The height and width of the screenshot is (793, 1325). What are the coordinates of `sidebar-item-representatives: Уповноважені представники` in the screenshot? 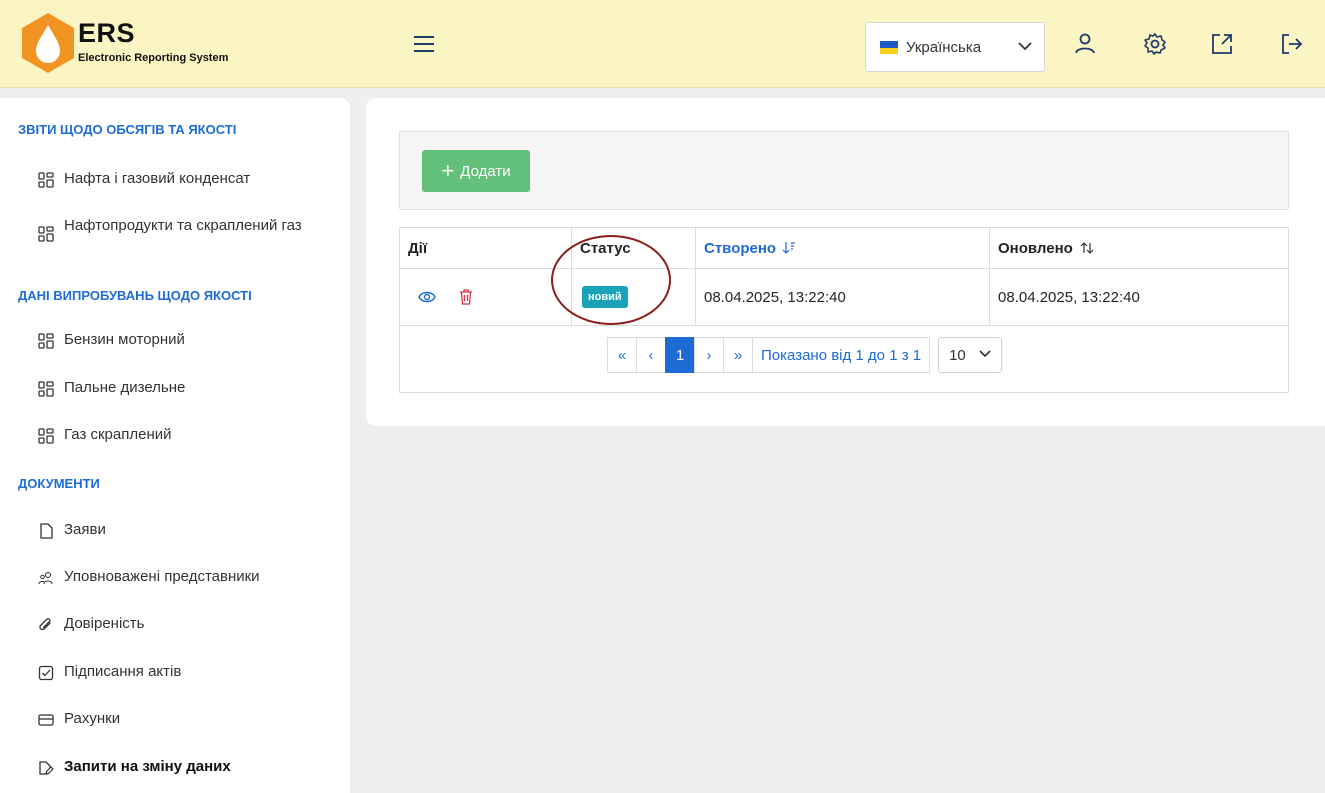 It's located at (149, 577).